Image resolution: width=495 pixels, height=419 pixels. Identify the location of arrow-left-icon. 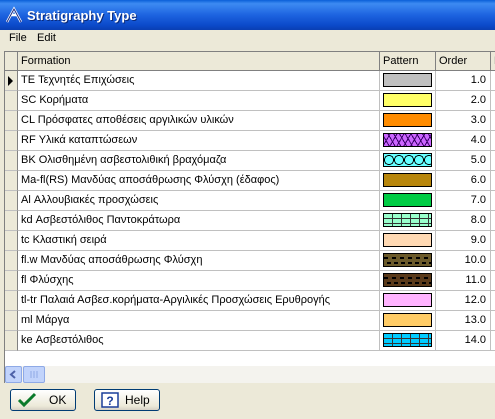
(12, 374).